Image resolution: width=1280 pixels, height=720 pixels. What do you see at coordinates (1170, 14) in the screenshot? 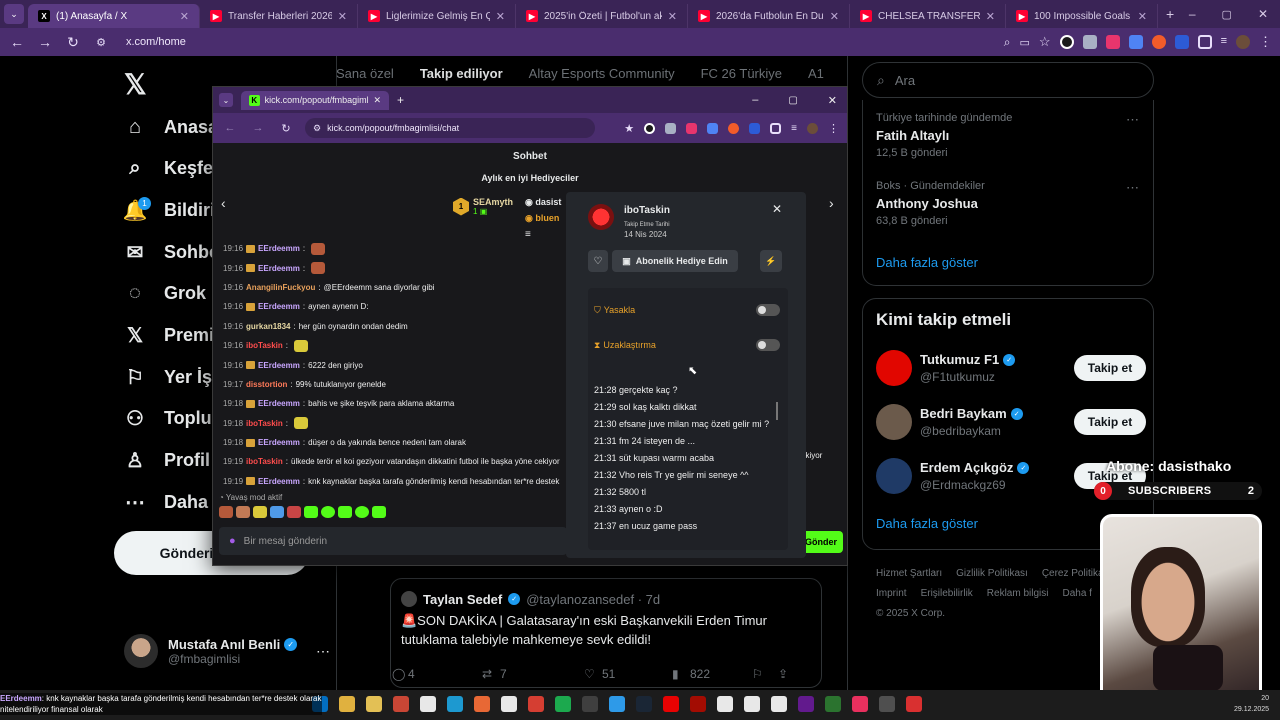
I see `new-tab-icon: +` at bounding box center [1170, 14].